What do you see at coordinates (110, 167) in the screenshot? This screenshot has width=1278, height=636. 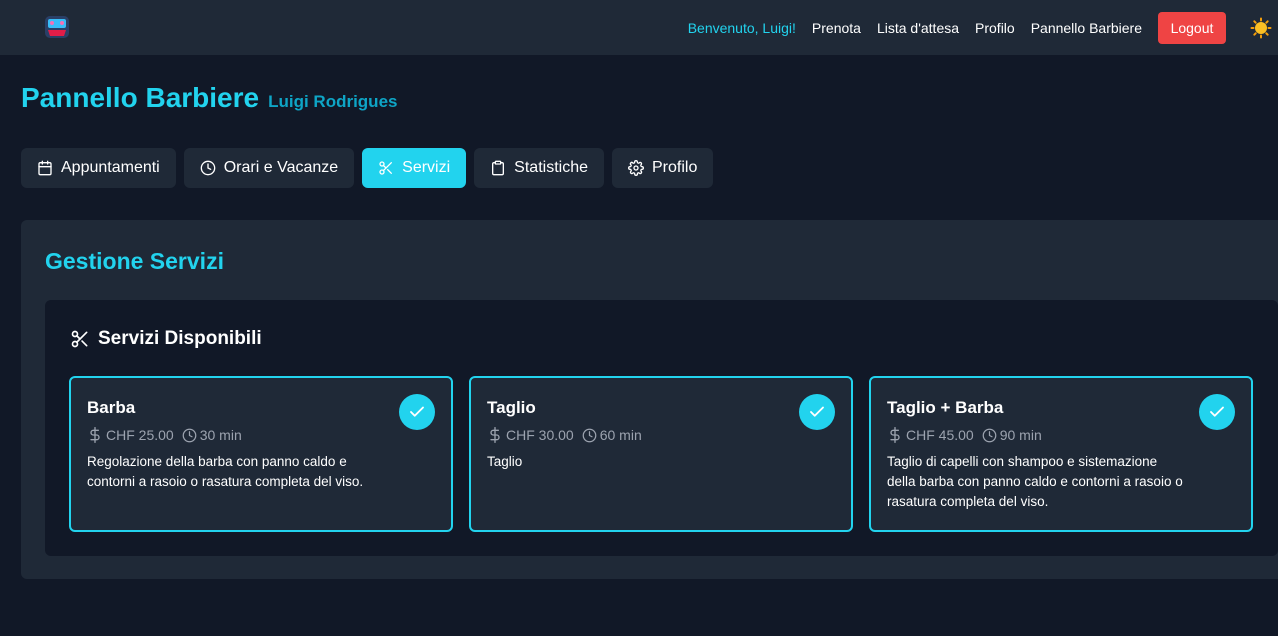 I see `tab-label: Appuntamenti` at bounding box center [110, 167].